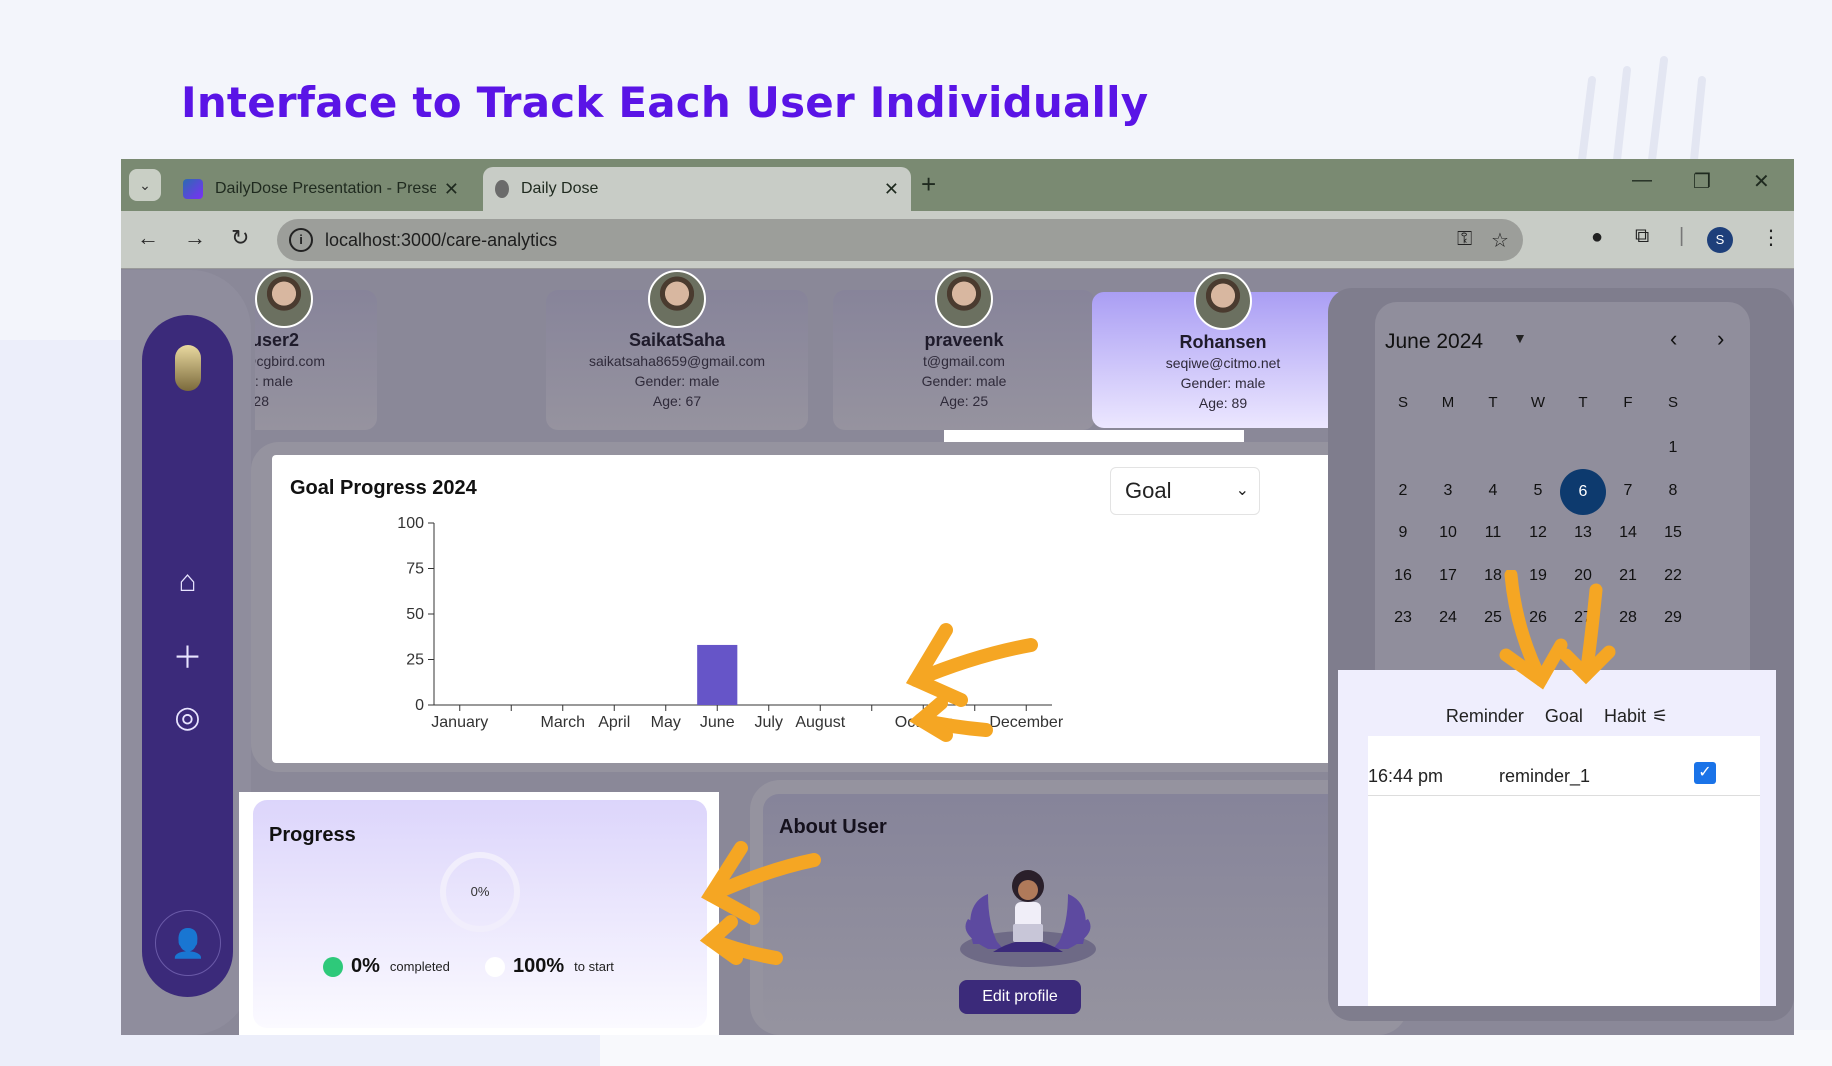 The image size is (1832, 1066). Describe the element at coordinates (1545, 776) in the screenshot. I see `reminder-name: reminder_1` at that location.